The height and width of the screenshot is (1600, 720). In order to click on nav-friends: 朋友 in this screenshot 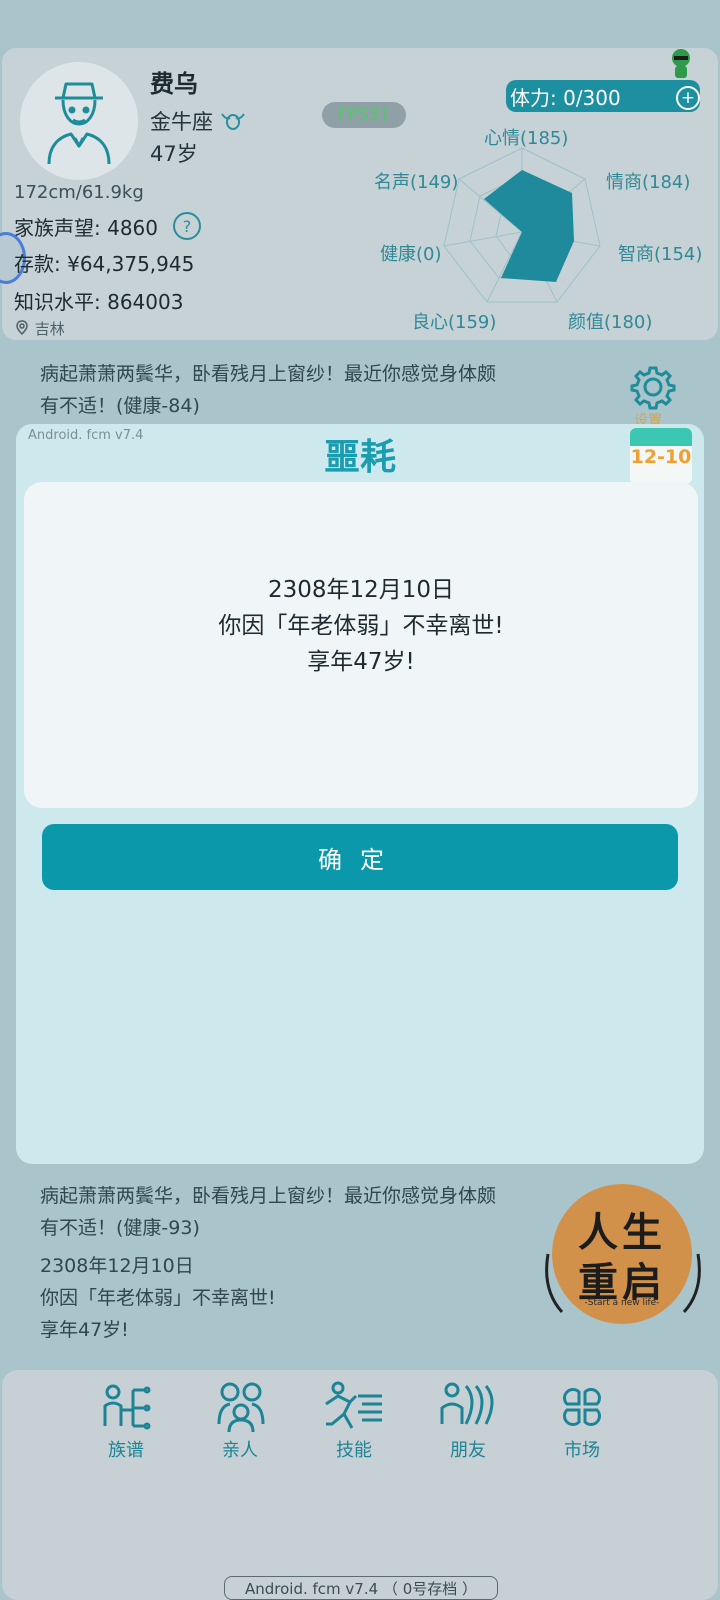, I will do `click(468, 1421)`.